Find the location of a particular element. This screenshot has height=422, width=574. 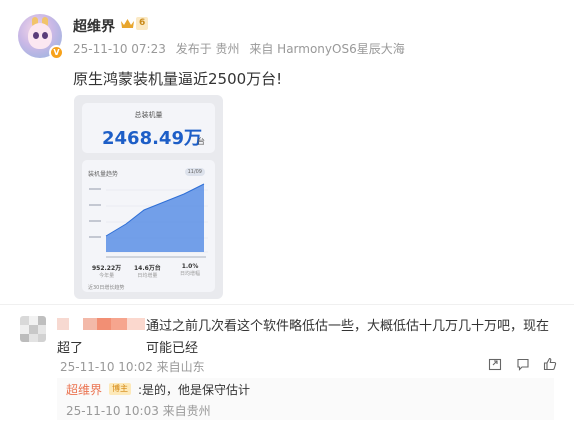

total-installs-card: 总装机量 2468.49万 台 is located at coordinates (148, 128).